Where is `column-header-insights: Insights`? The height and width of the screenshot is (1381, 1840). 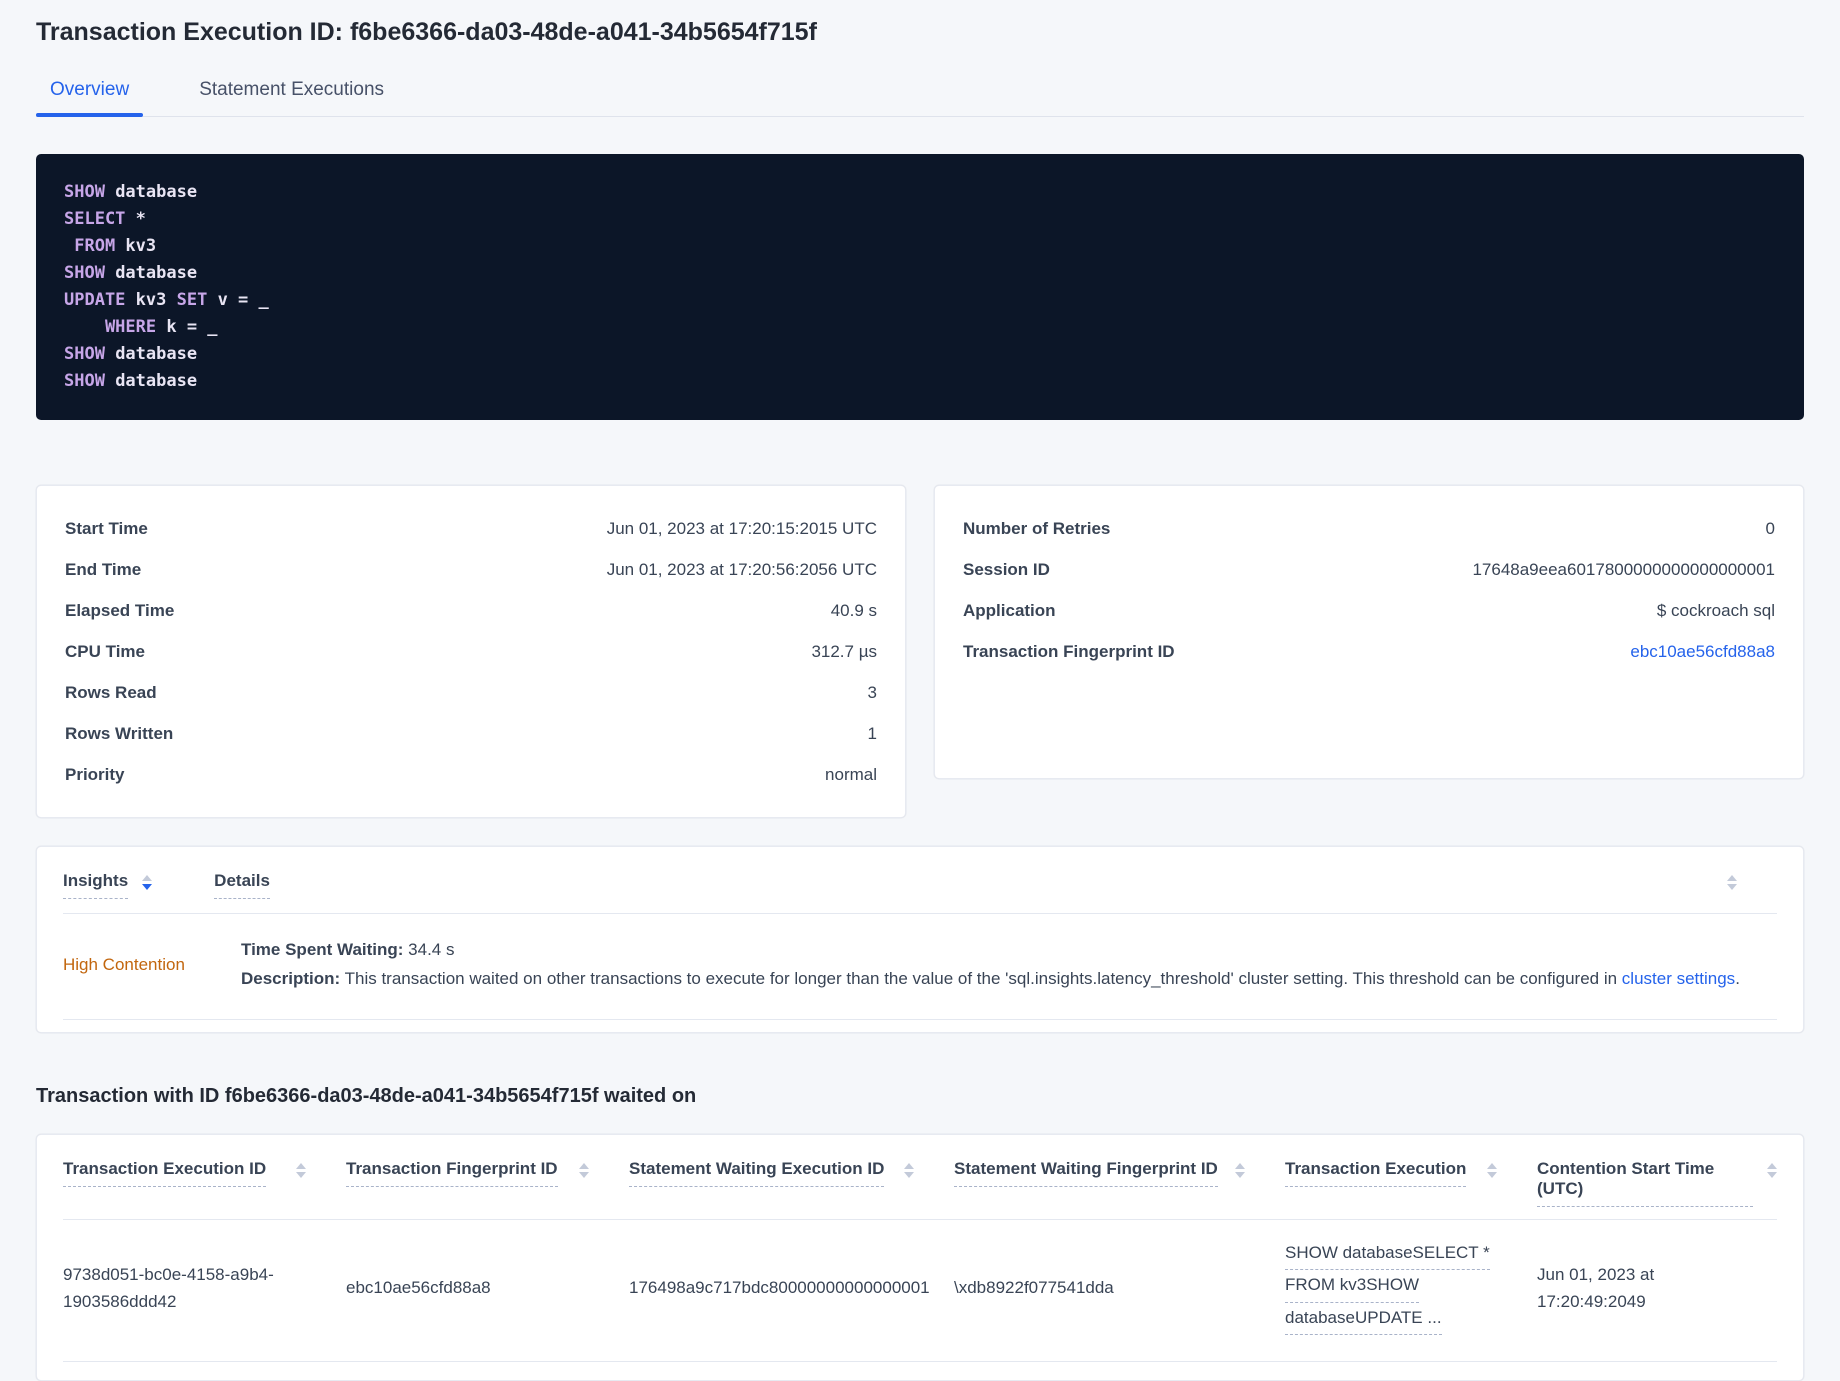 column-header-insights: Insights is located at coordinates (96, 885).